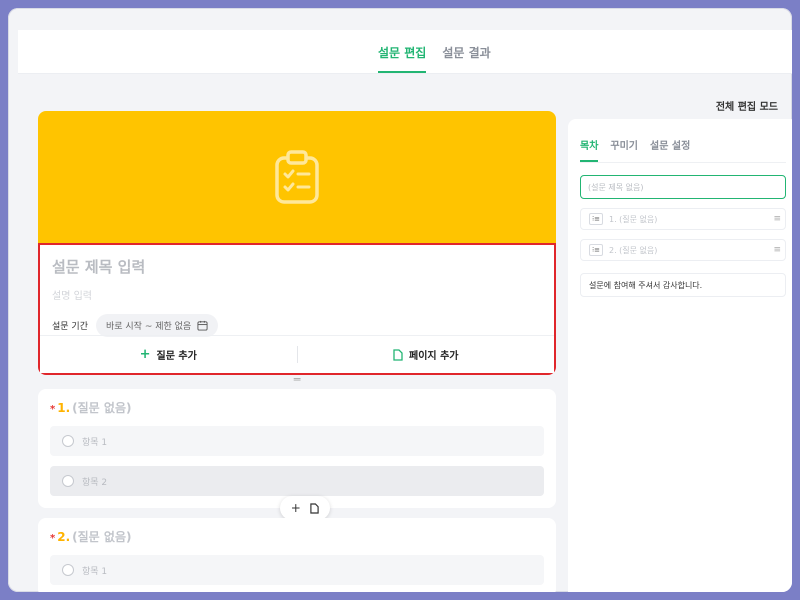 The width and height of the screenshot is (800, 600). I want to click on add-page-button: 페이지 추가, so click(426, 354).